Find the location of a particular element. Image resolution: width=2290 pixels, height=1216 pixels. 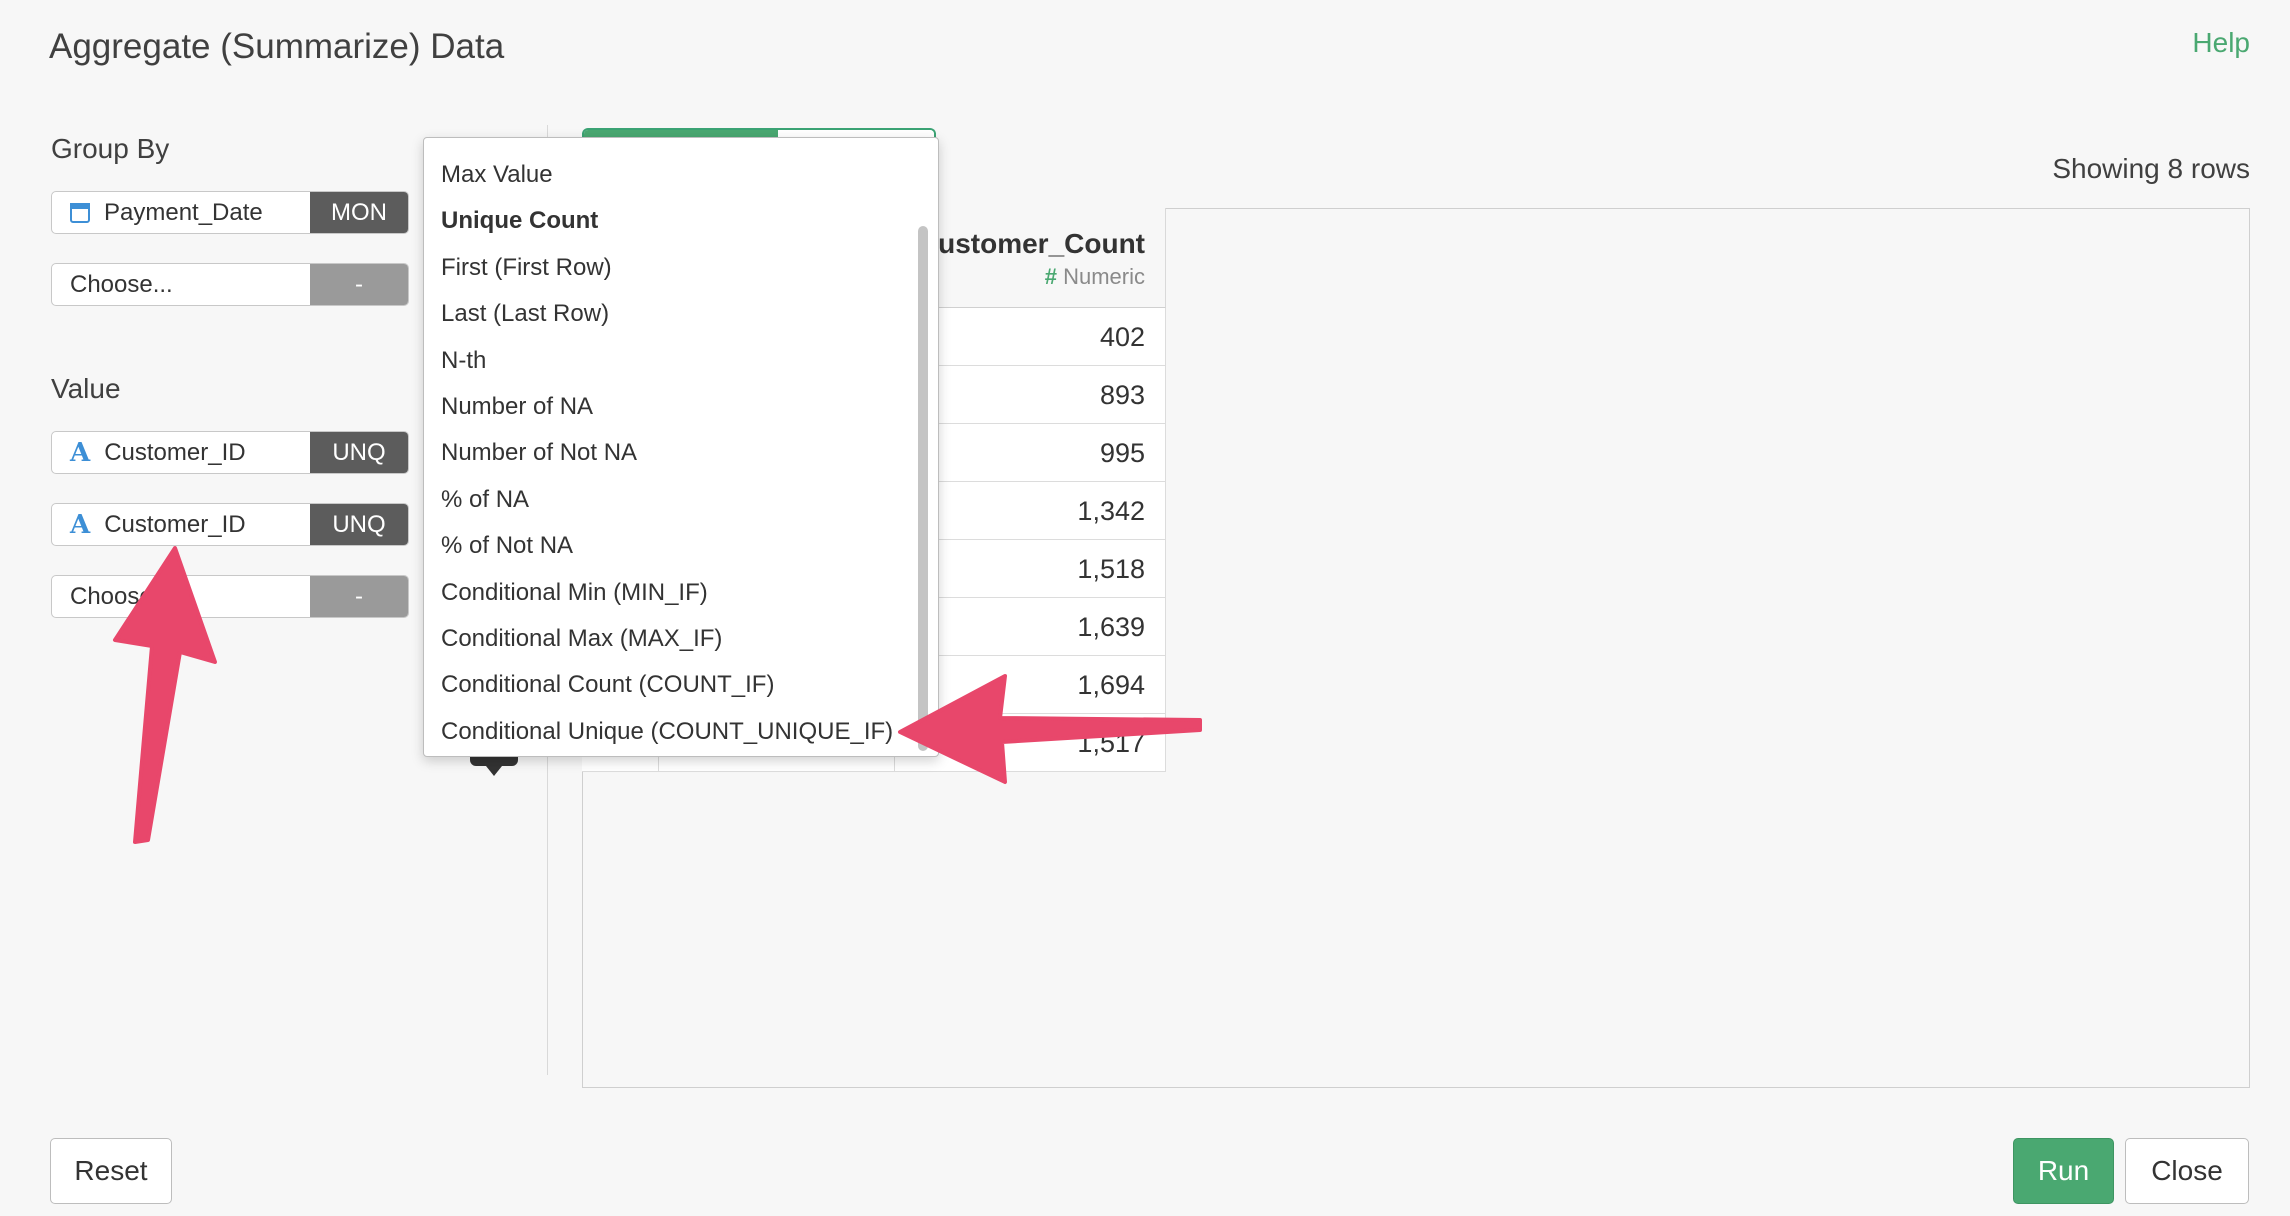

value-field-customer-id-1: A Customer_ID UNQ is located at coordinates (230, 452).